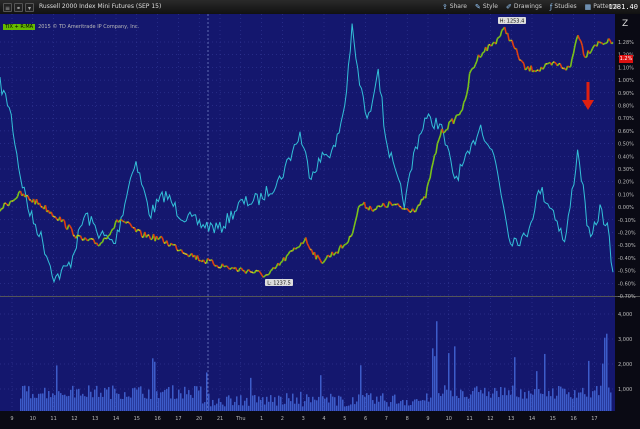 The height and width of the screenshot is (429, 640). I want to click on x-tick-label: 5, so click(344, 419).